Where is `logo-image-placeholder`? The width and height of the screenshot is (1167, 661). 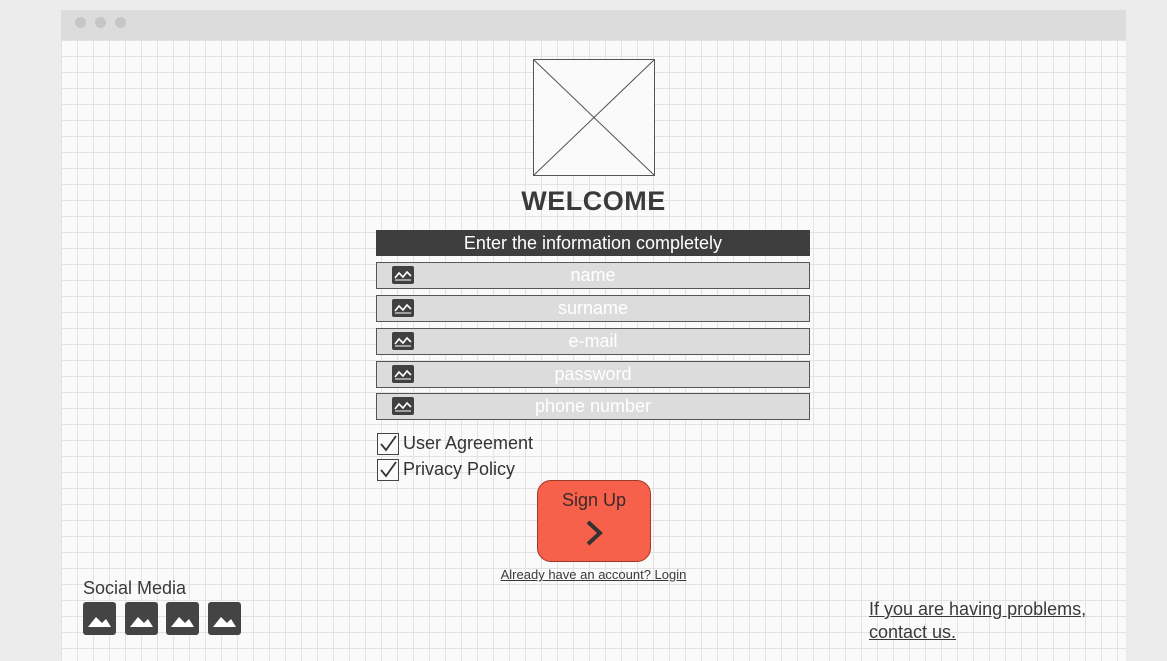
logo-image-placeholder is located at coordinates (594, 117).